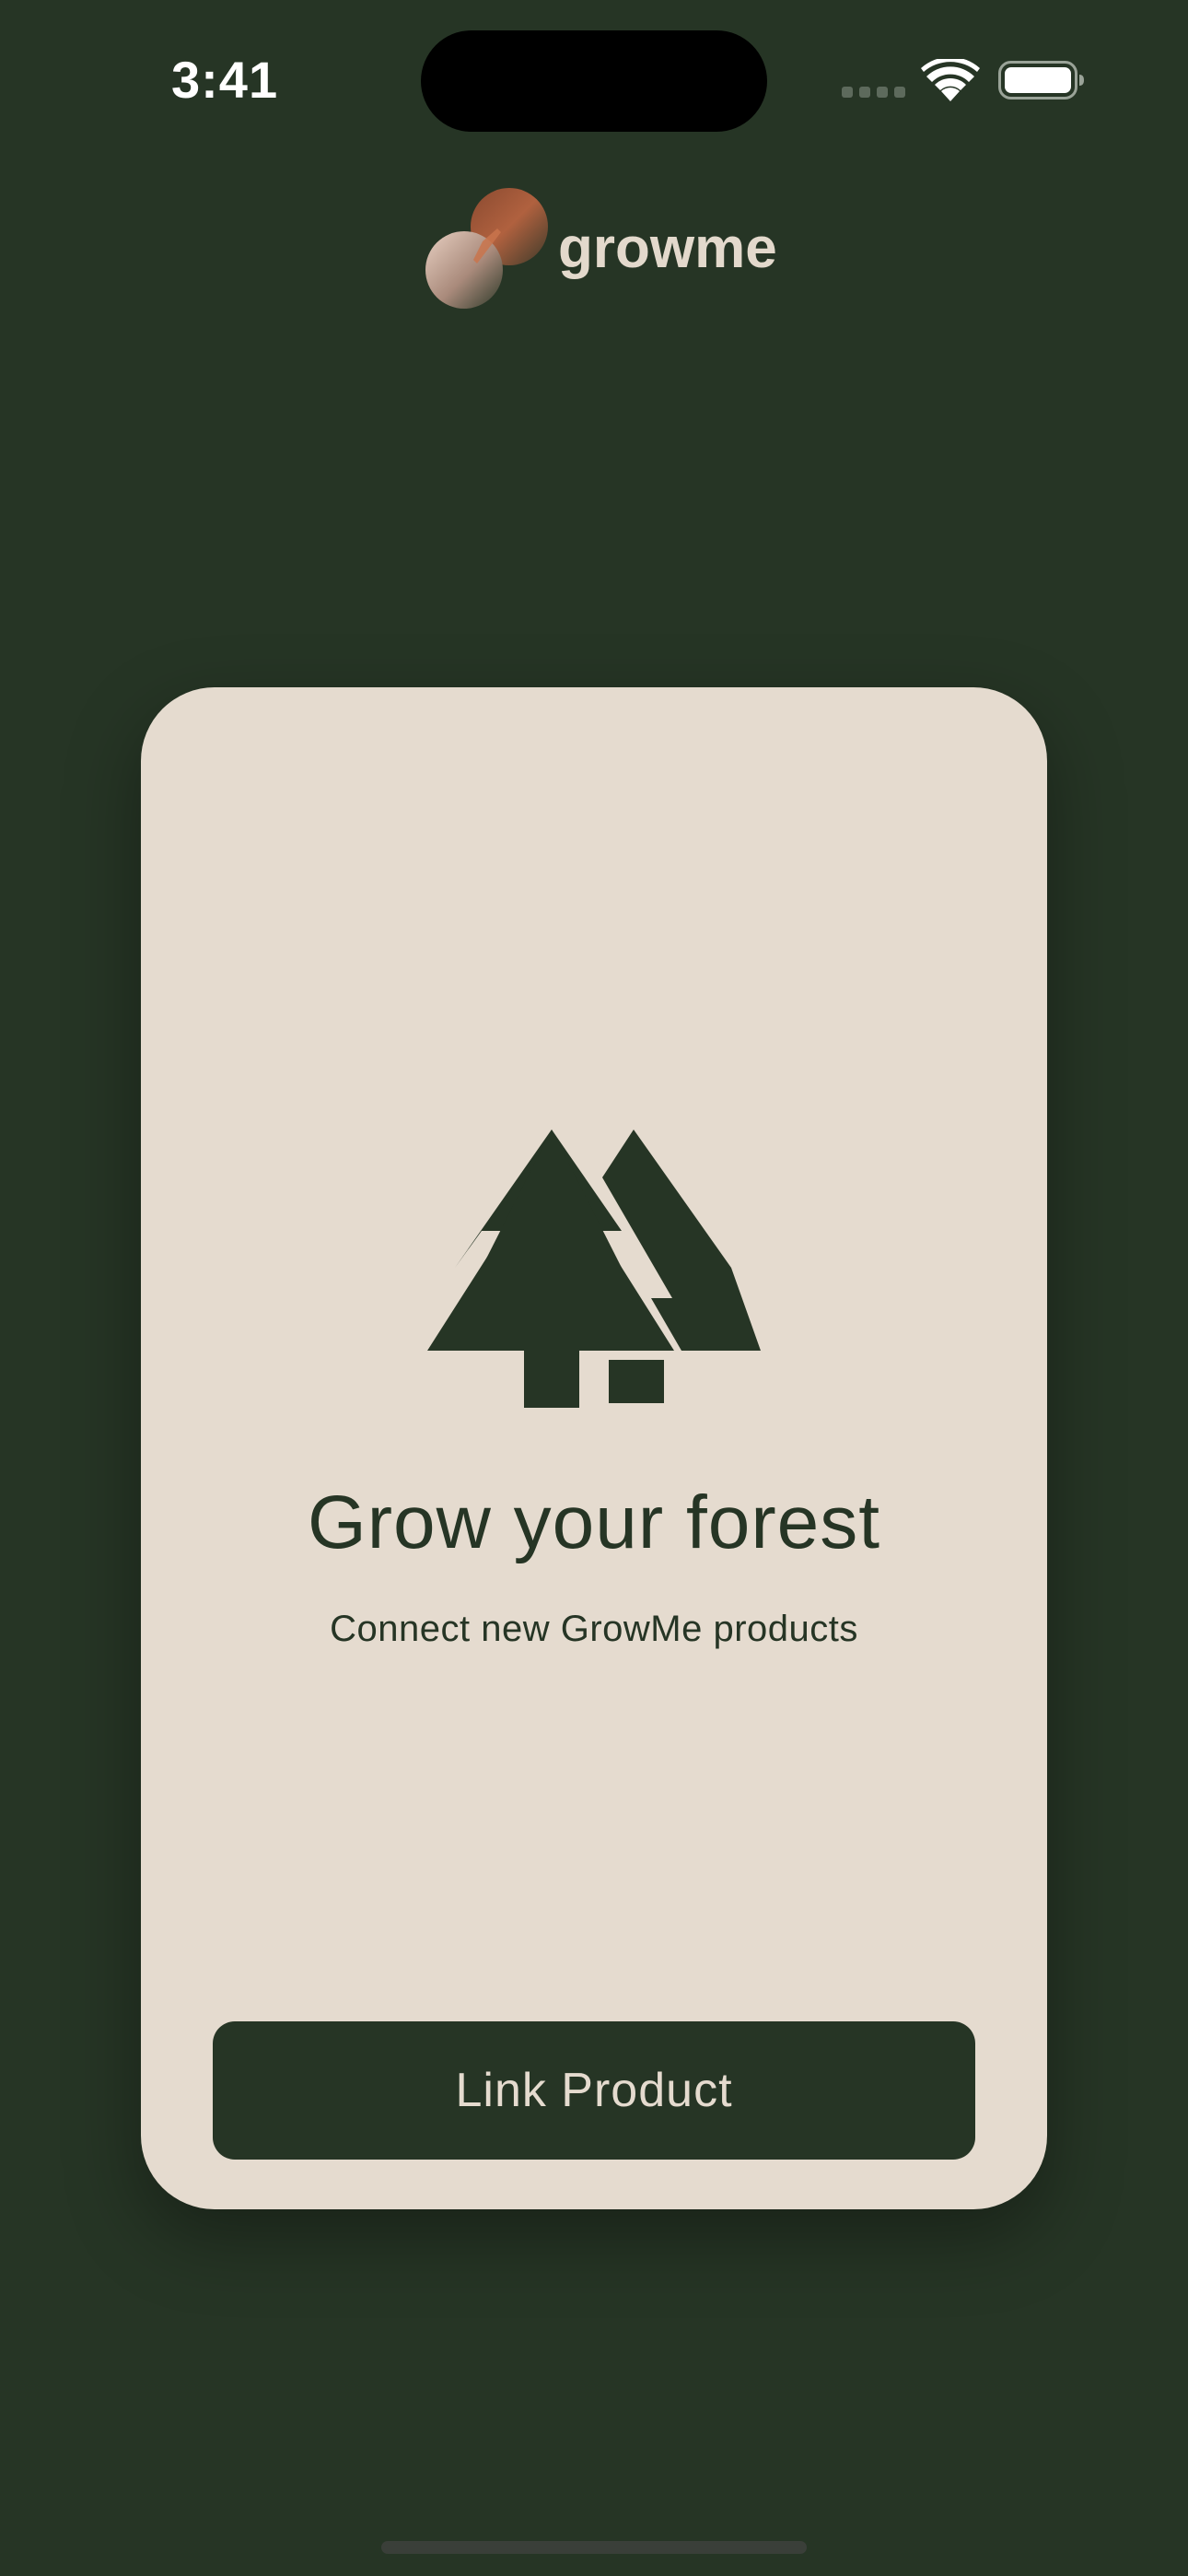 This screenshot has height=2576, width=1188. Describe the element at coordinates (873, 92) in the screenshot. I see `cellular-signal-icon` at that location.